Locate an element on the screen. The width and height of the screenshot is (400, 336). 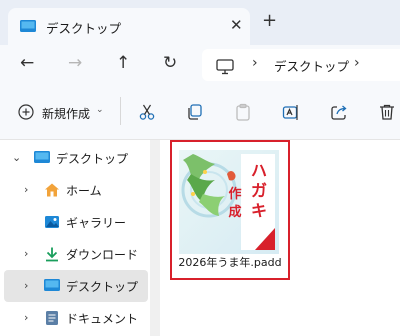
add-icon is located at coordinates (26, 112).